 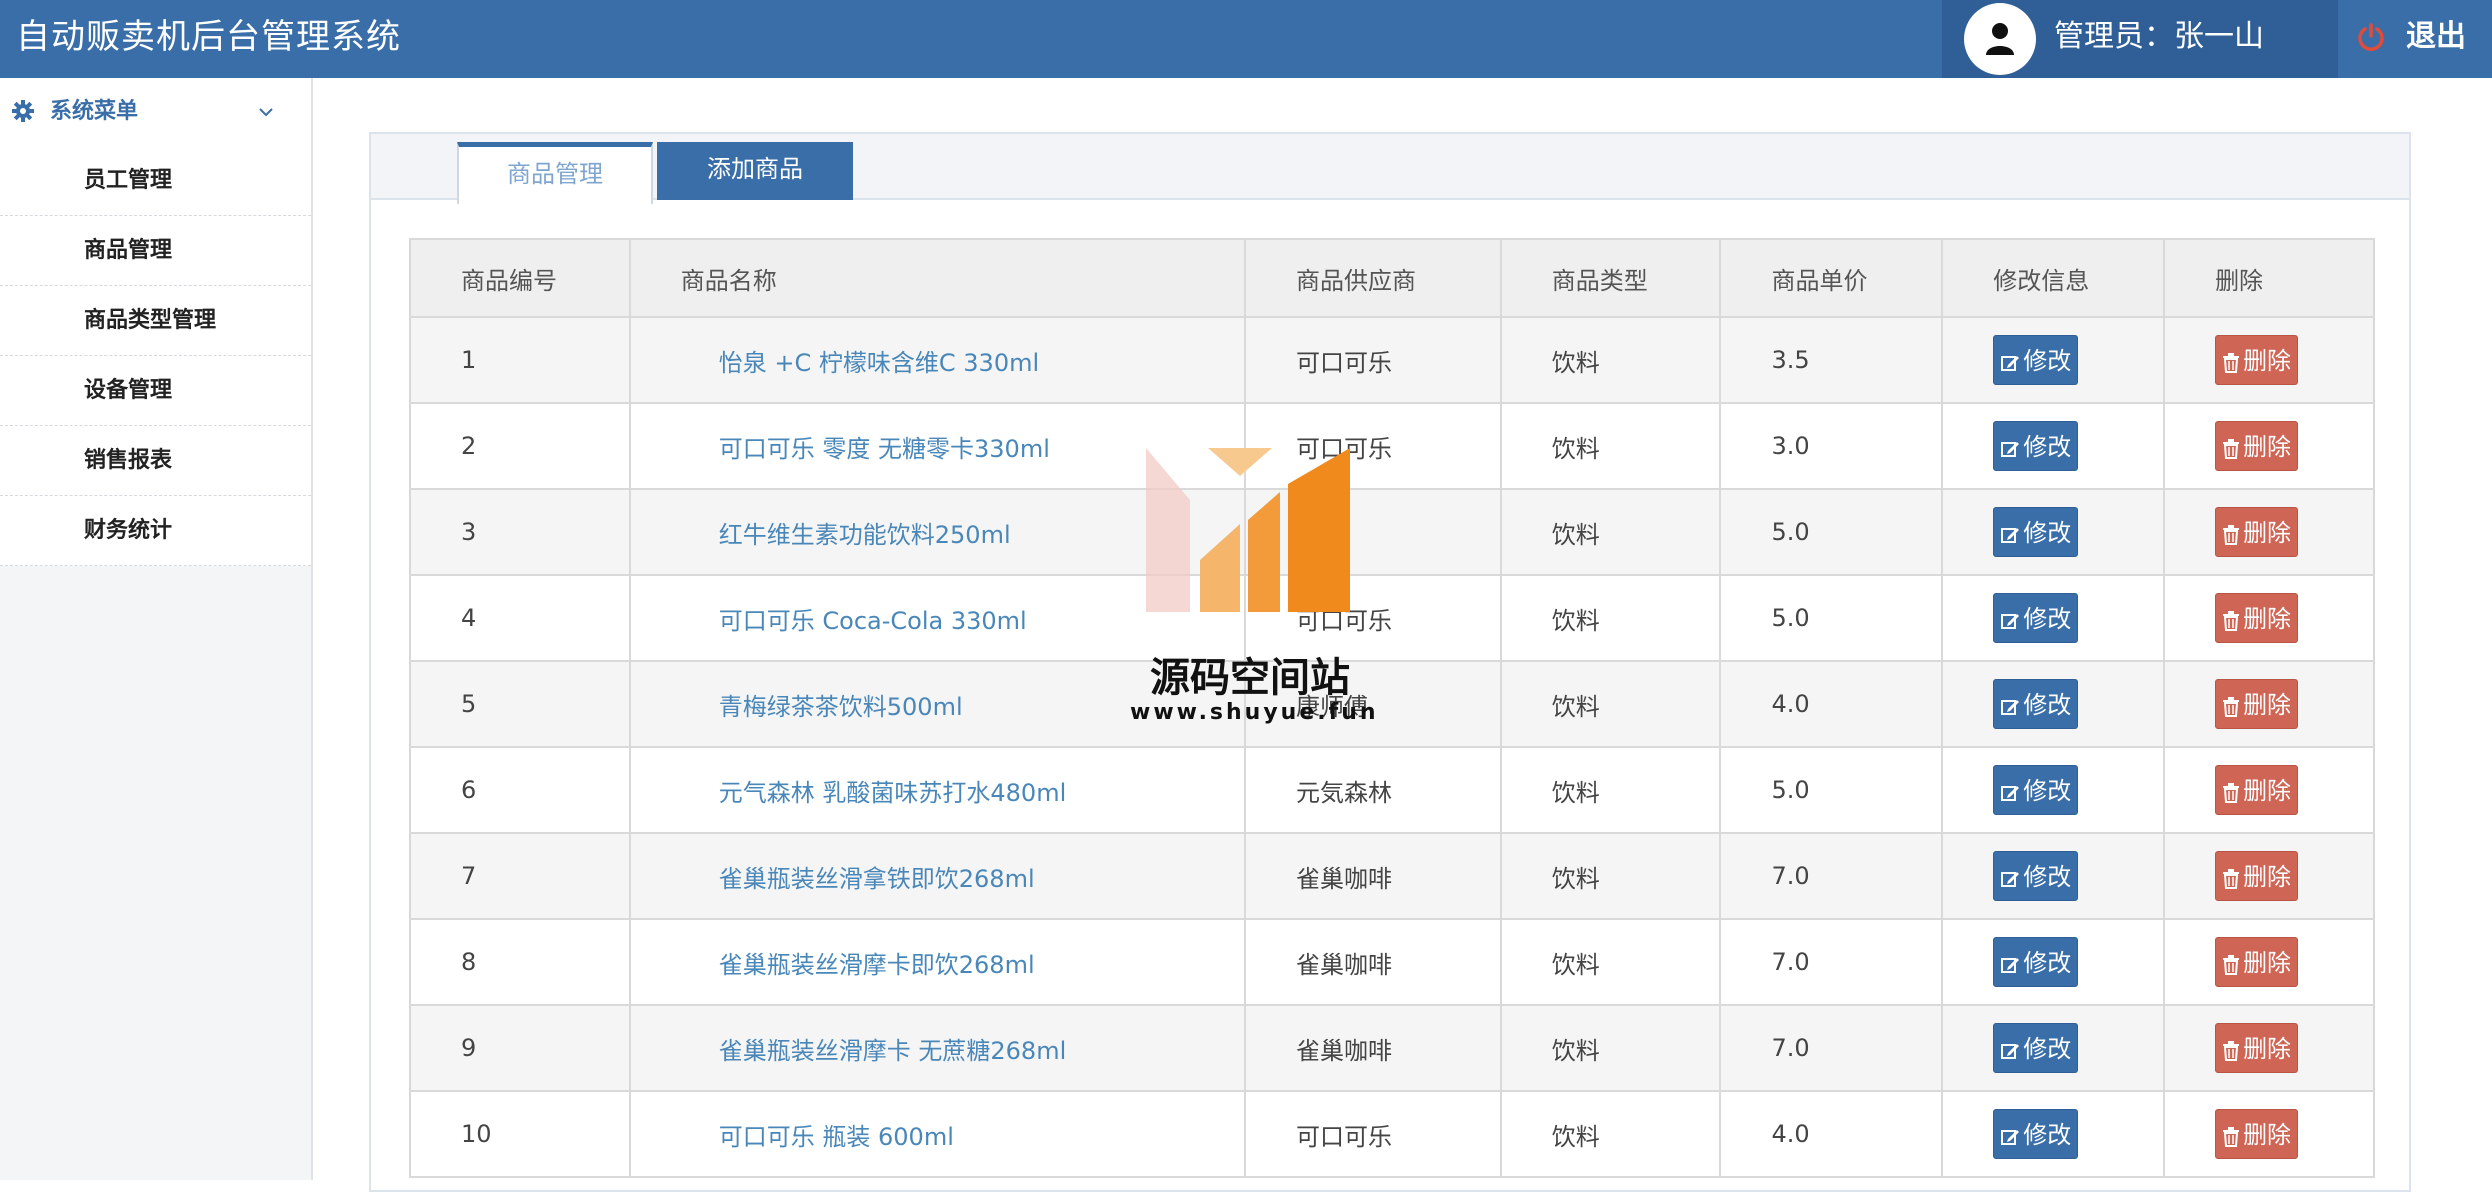 I want to click on product-name-link: 元气森林 乳酸菌味苏打水480ml, so click(x=937, y=790).